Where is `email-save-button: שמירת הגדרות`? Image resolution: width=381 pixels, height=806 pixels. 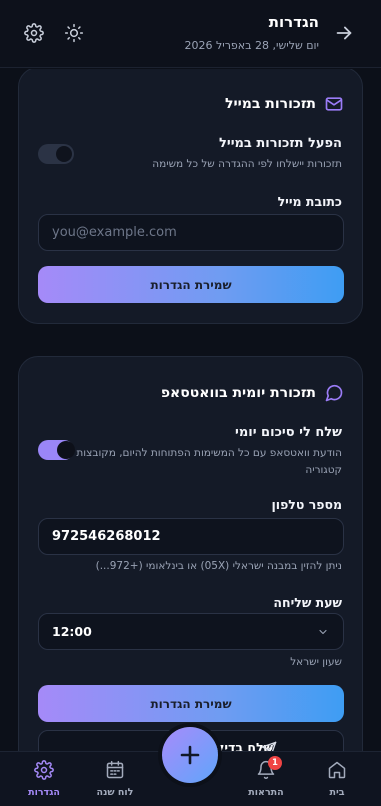
email-save-button: שמירת הגדרות is located at coordinates (191, 284).